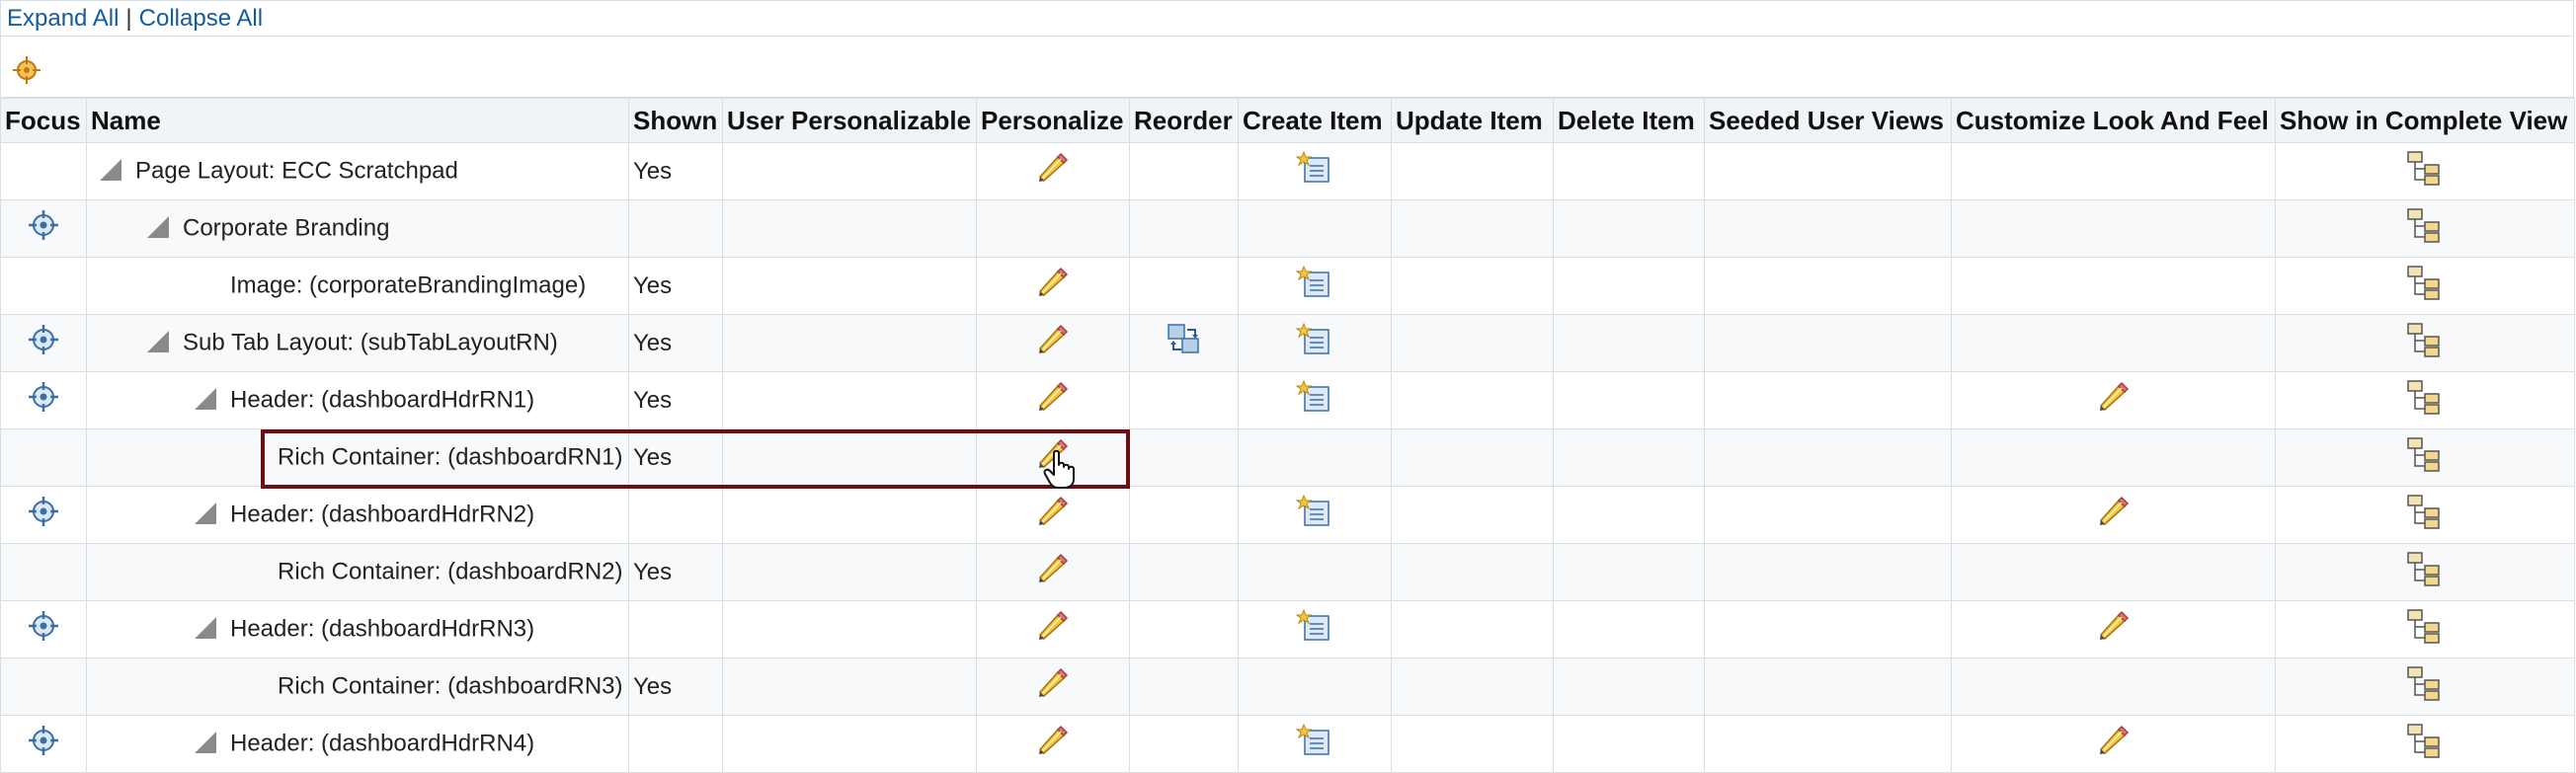 This screenshot has width=2576, height=773. What do you see at coordinates (63, 19) in the screenshot?
I see `expand-all-link: Expand All` at bounding box center [63, 19].